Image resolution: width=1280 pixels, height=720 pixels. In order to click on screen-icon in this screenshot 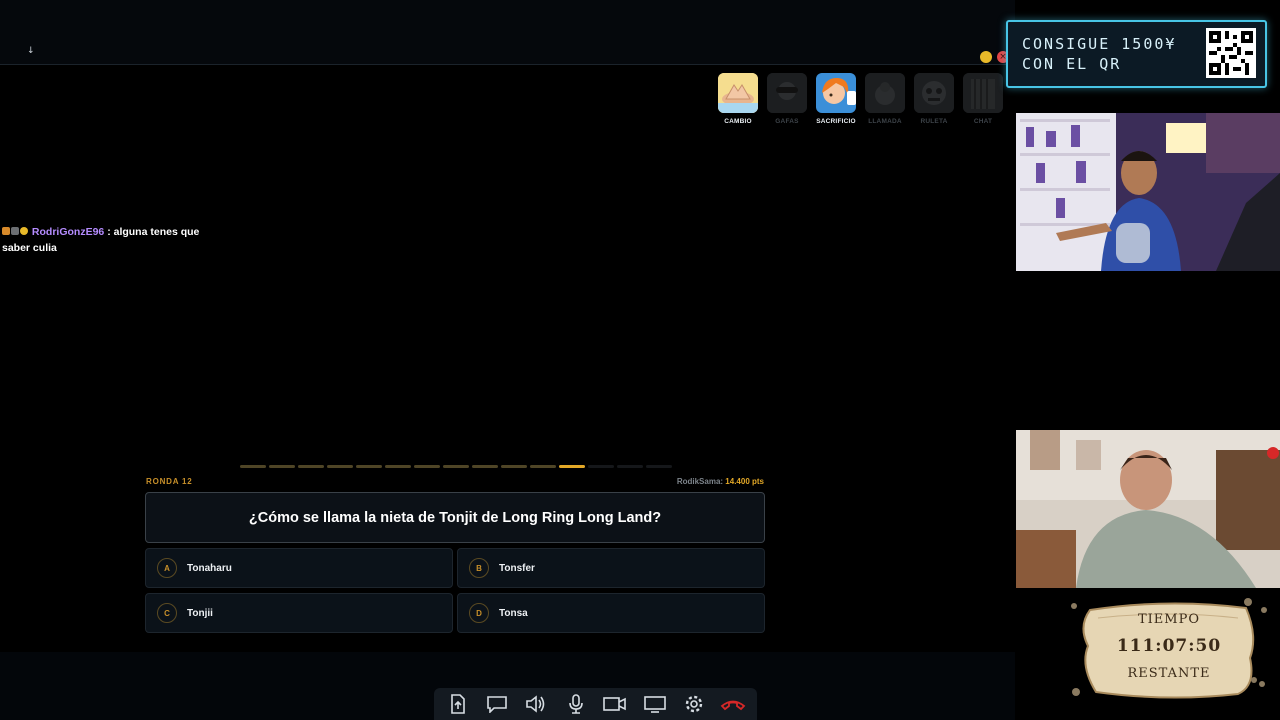, I will do `click(654, 704)`.